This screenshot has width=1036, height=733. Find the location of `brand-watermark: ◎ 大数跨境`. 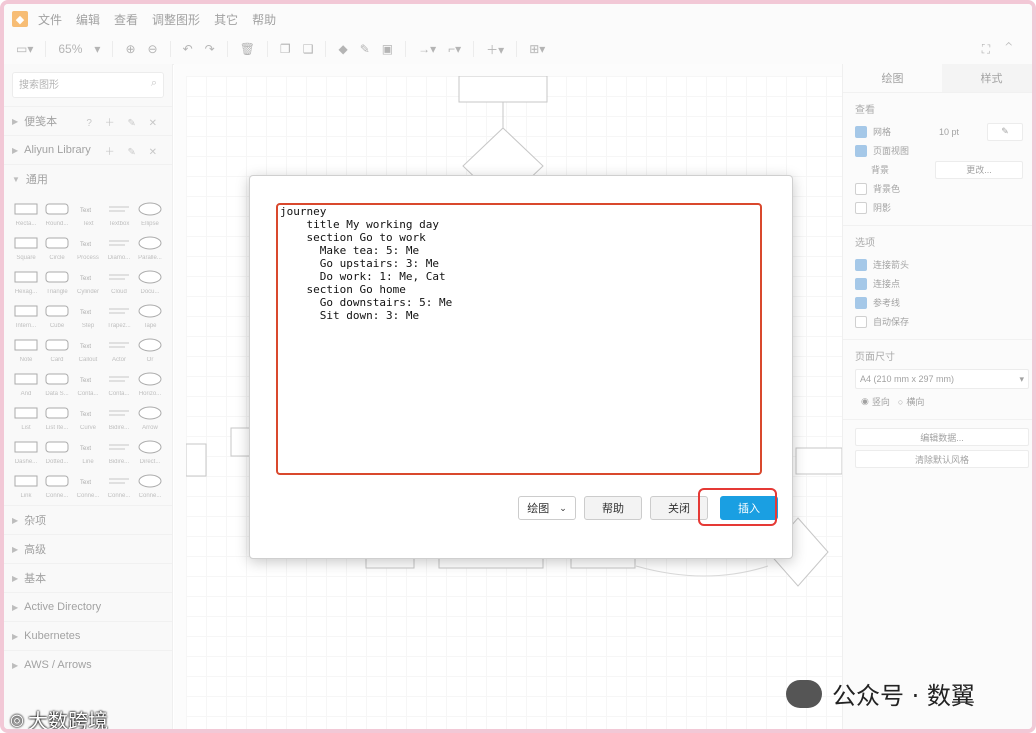

brand-watermark: ◎ 大数跨境 is located at coordinates (59, 719).